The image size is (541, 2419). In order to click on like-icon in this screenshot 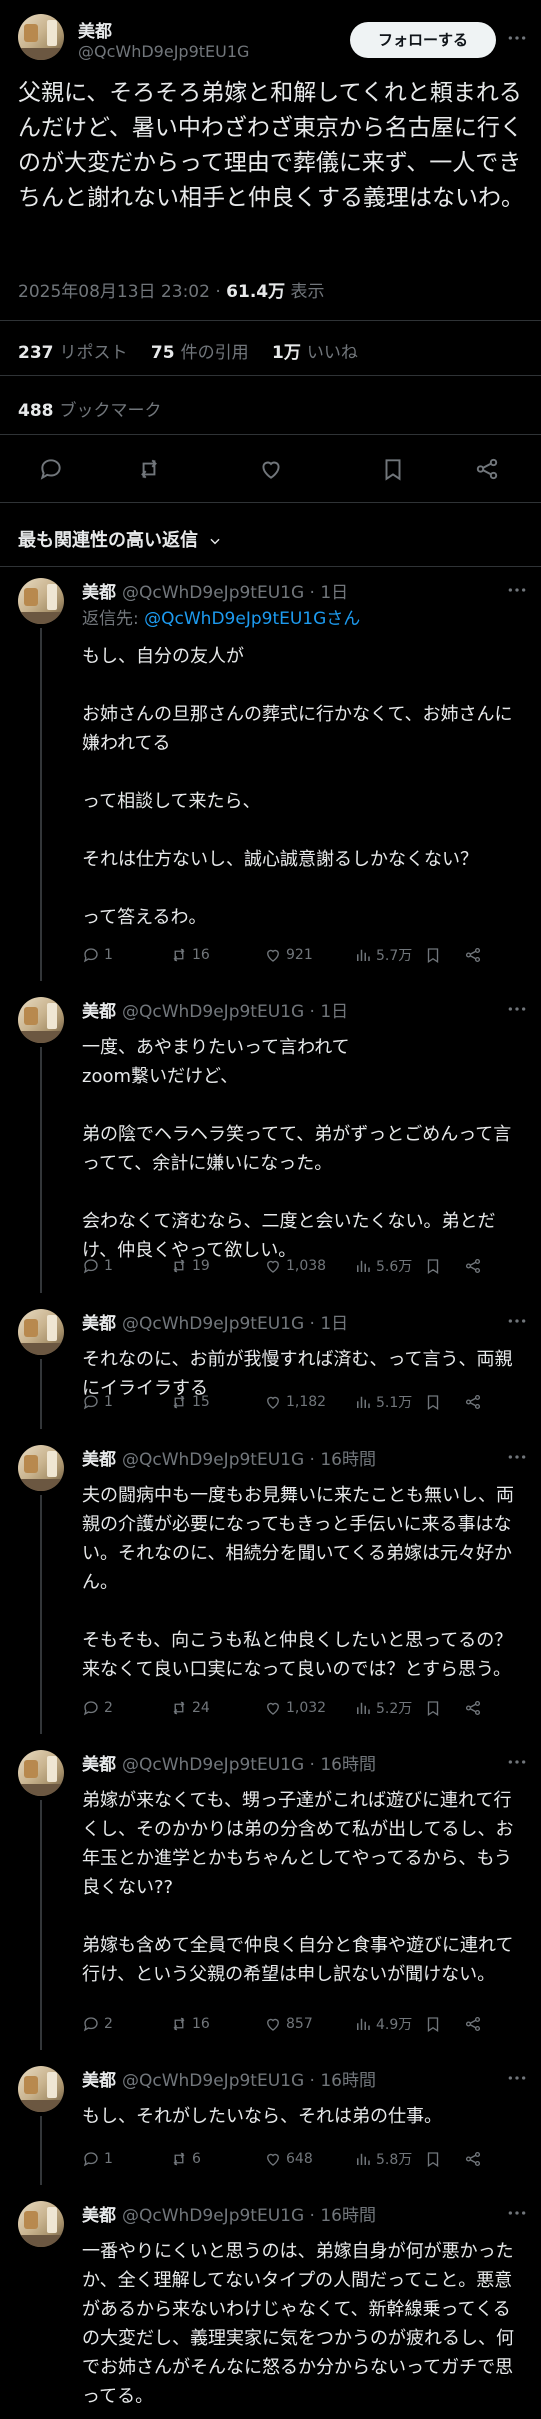, I will do `click(271, 469)`.